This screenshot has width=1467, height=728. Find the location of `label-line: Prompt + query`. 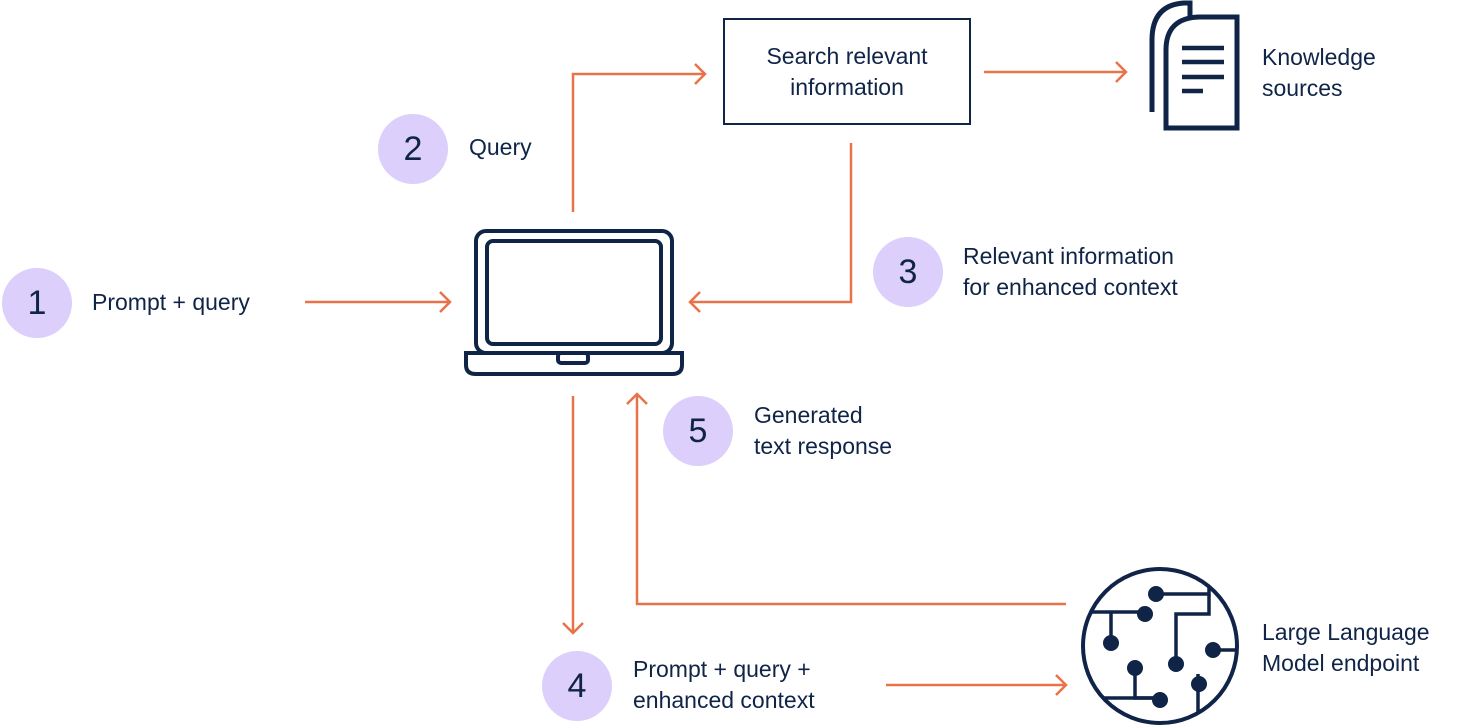

label-line: Prompt + query is located at coordinates (171, 302).